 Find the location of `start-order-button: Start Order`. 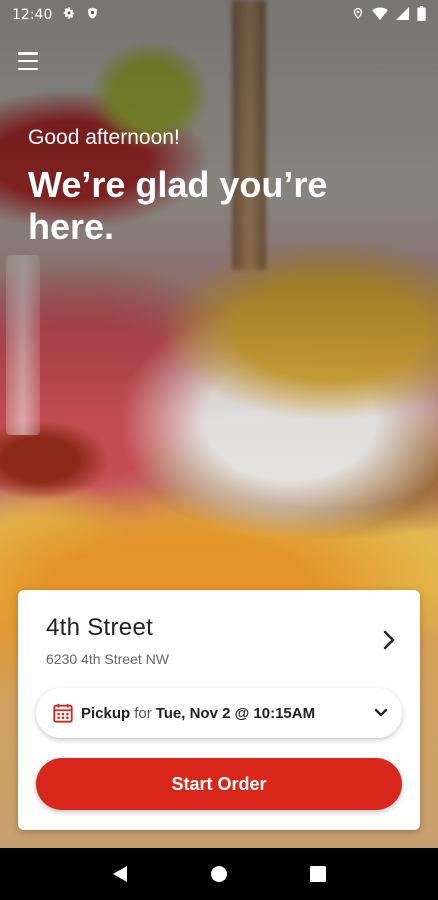

start-order-button: Start Order is located at coordinates (219, 784).